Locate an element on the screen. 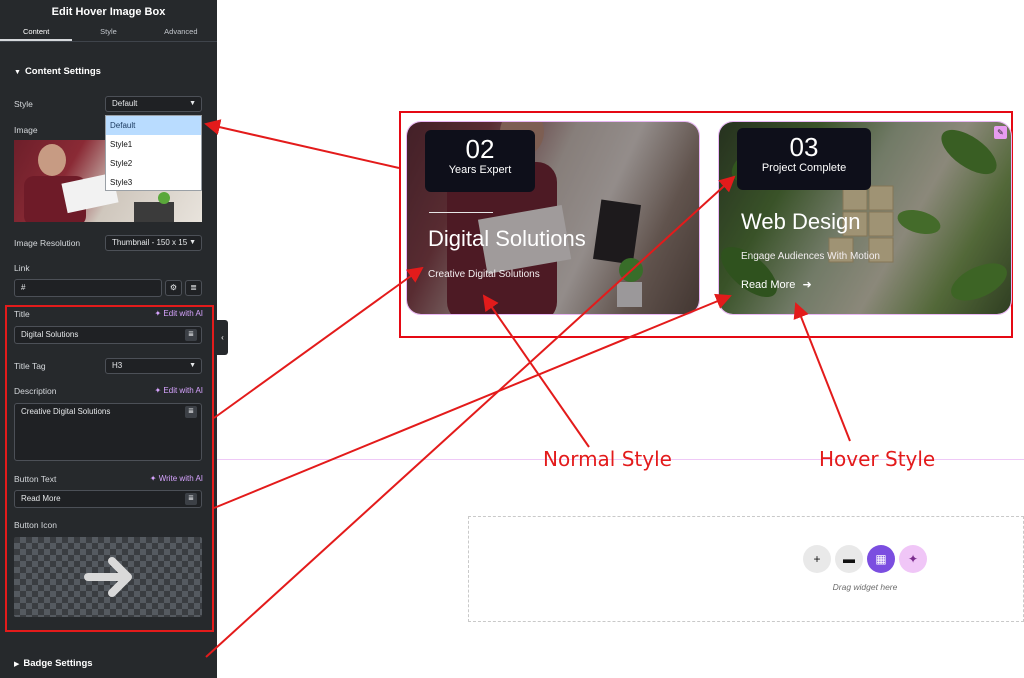 This screenshot has width=1024, height=678. arrow-normal-style is located at coordinates (536, 371).